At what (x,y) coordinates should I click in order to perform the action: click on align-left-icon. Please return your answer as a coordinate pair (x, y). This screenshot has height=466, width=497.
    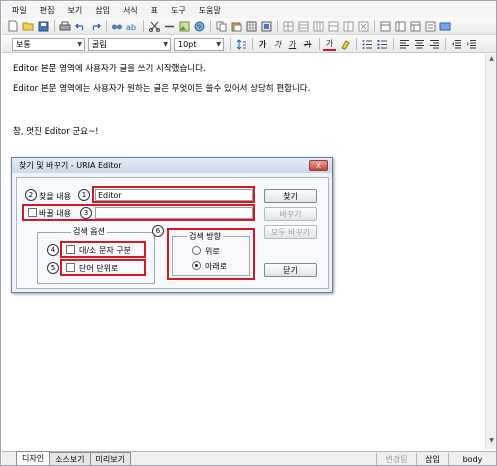
    Looking at the image, I should click on (404, 44).